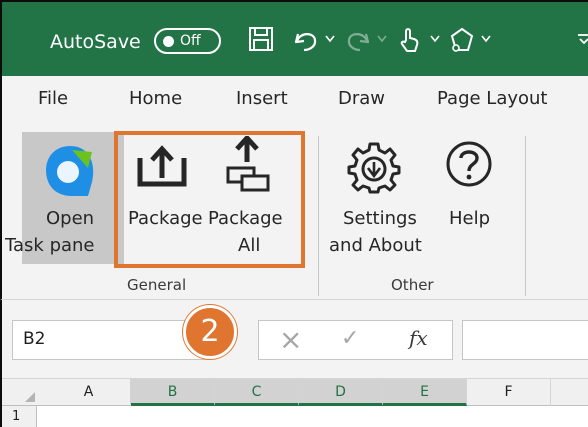 This screenshot has height=427, width=588. I want to click on customize-toolbar-icon, so click(583, 39).